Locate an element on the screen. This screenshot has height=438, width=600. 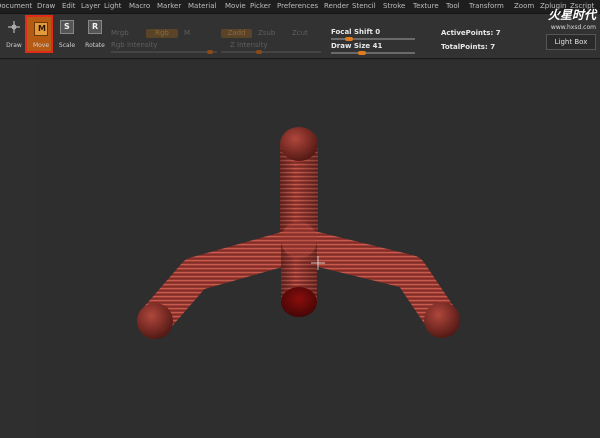
draw-button: Draw is located at coordinates (14, 34).